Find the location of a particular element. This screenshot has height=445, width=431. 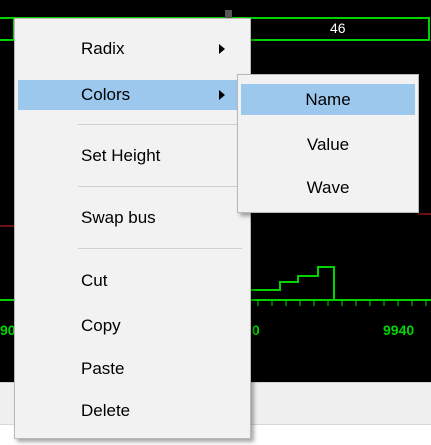

menu-item-colors: Colors is located at coordinates (132, 95).